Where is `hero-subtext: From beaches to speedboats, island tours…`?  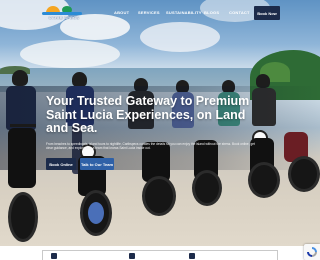 hero-subtext: From beaches to speedboats, island tours… is located at coordinates (150, 146).